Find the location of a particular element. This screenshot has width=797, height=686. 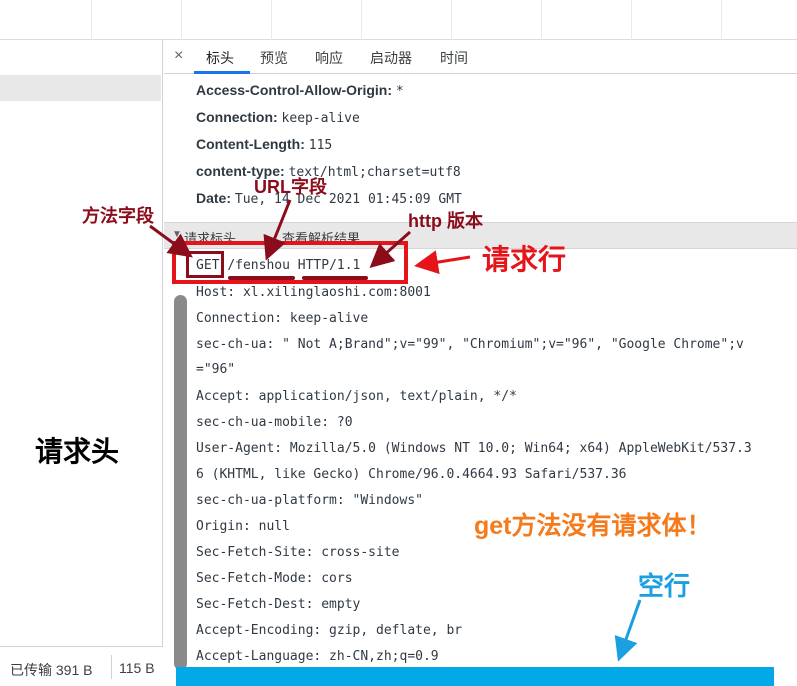

top-strip is located at coordinates (398, 20).